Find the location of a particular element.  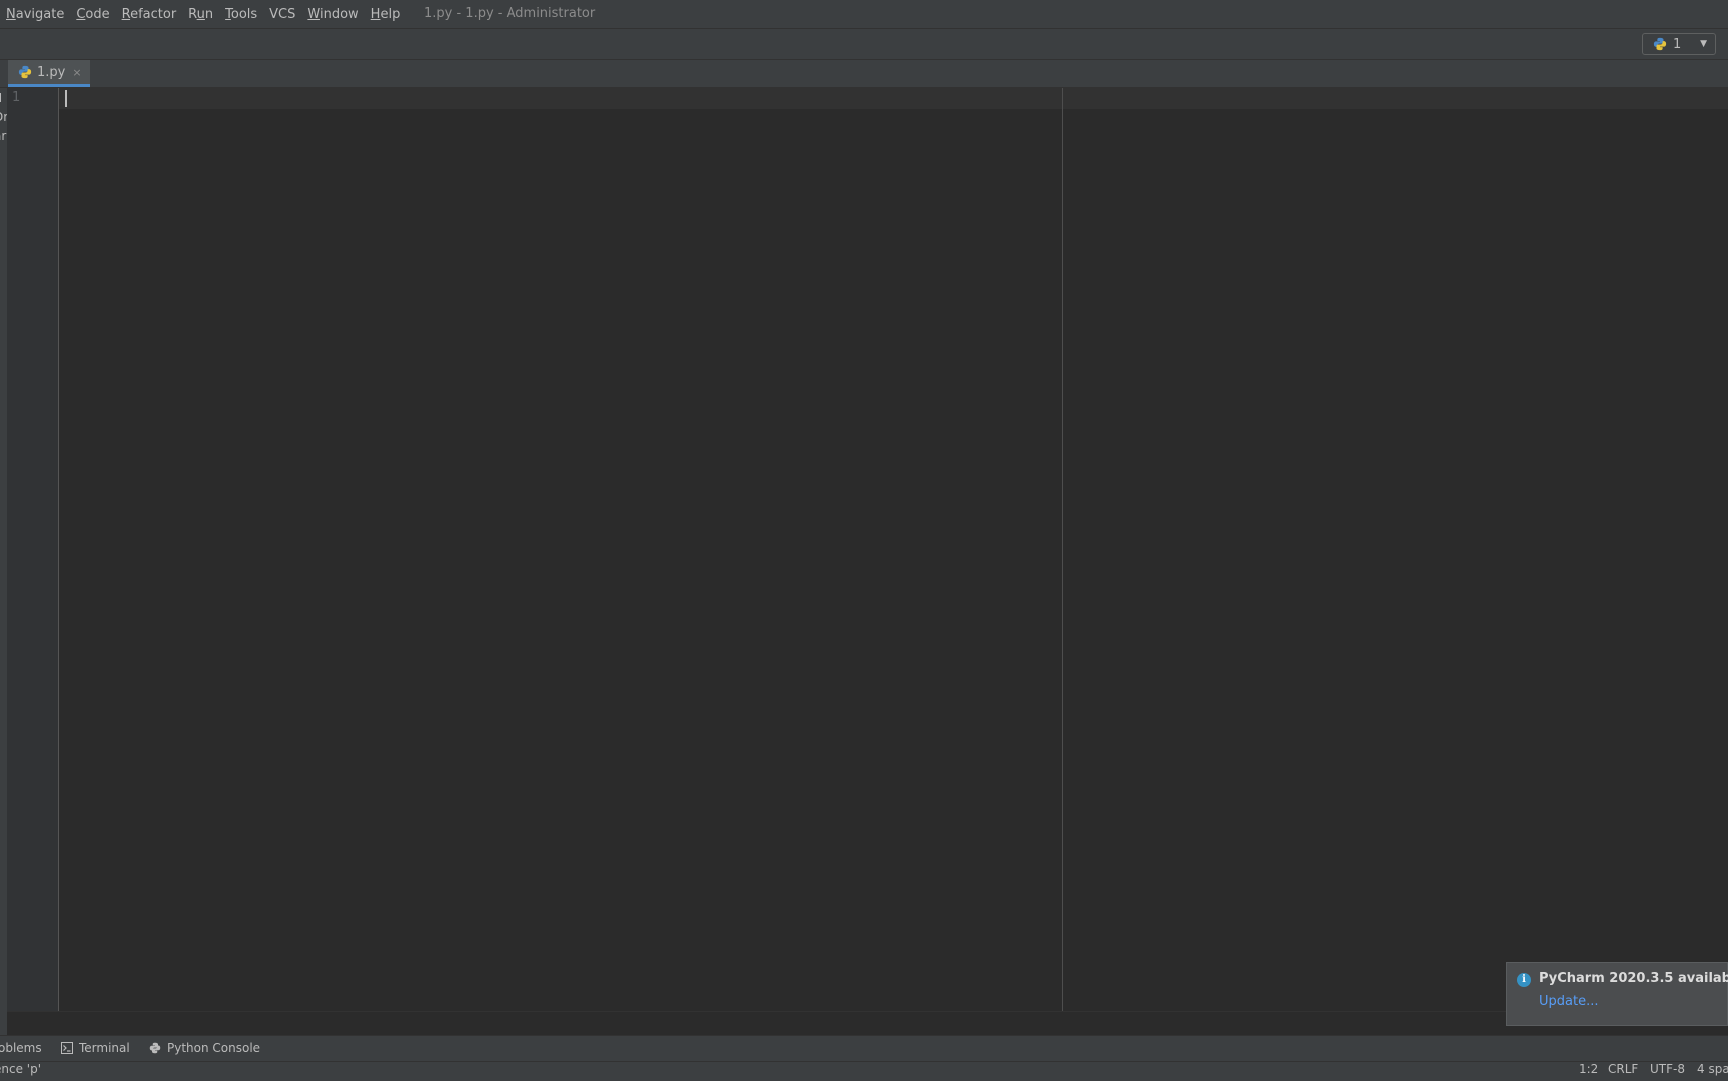

line-number-gutter is located at coordinates (33, 549).